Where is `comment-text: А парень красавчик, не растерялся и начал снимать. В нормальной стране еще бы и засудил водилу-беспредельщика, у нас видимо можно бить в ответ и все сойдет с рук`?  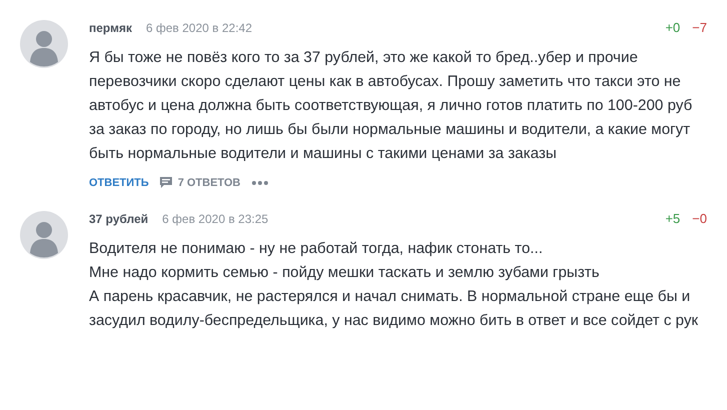
comment-text: А парень красавчик, не растерялся и начал снимать. В нормальной стране еще бы и засудил водилу-беспредельщика, у нас видимо можно бить в ответ и все сойдет с рук is located at coordinates (394, 309).